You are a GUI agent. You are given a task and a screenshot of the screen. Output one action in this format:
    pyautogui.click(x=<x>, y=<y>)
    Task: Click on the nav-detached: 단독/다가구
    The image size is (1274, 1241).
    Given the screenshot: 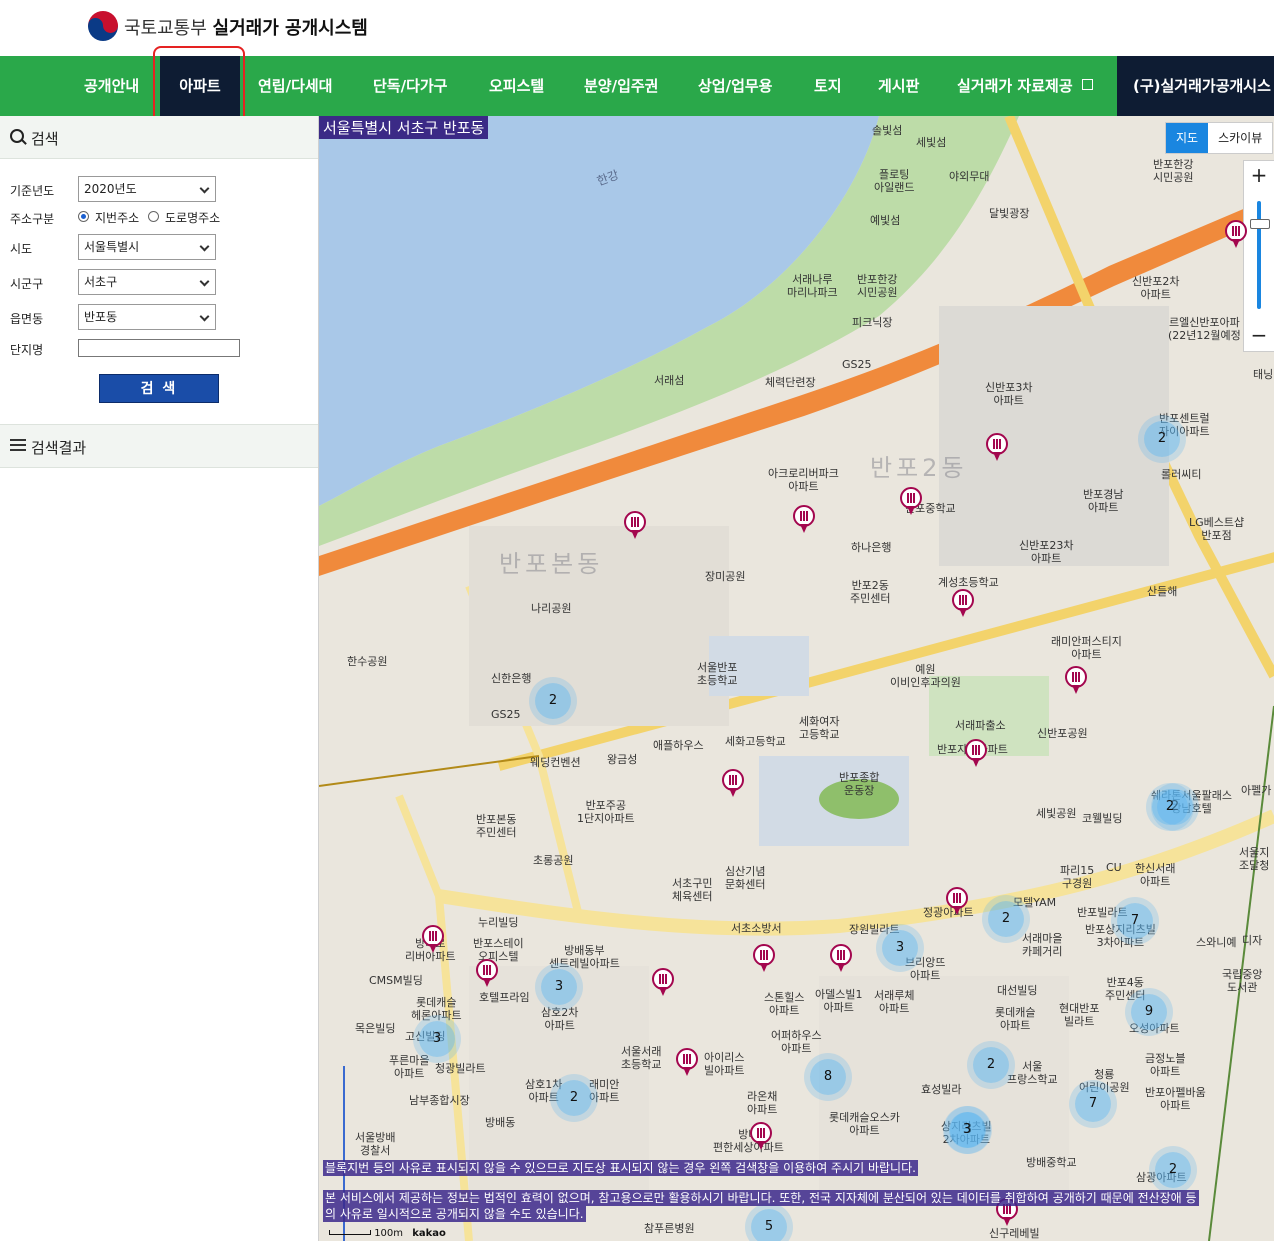 What is the action you would take?
    pyautogui.click(x=410, y=86)
    